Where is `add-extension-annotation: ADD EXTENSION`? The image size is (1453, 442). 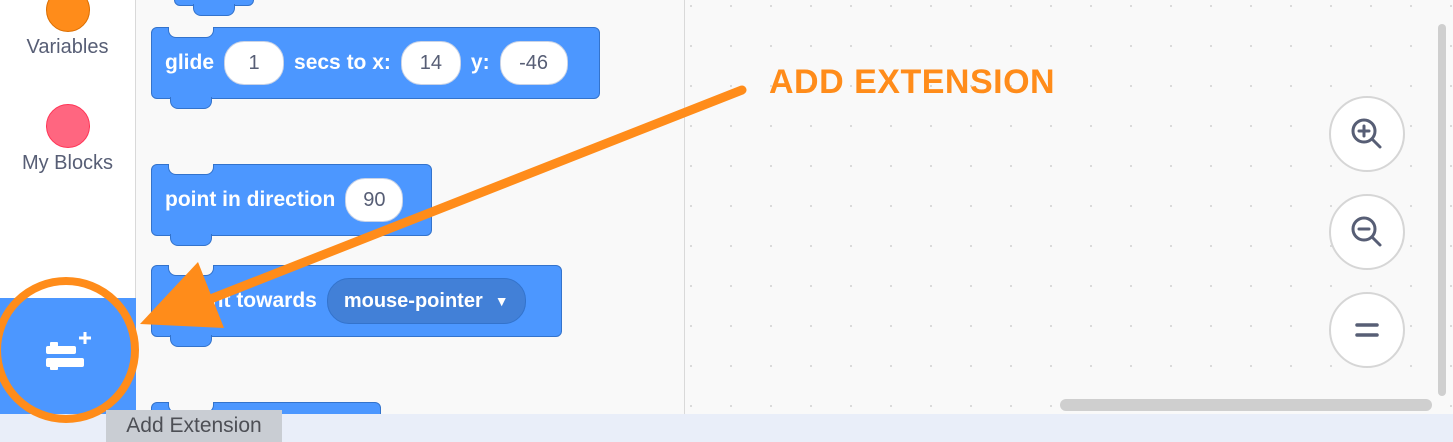 add-extension-annotation: ADD EXTENSION is located at coordinates (912, 82).